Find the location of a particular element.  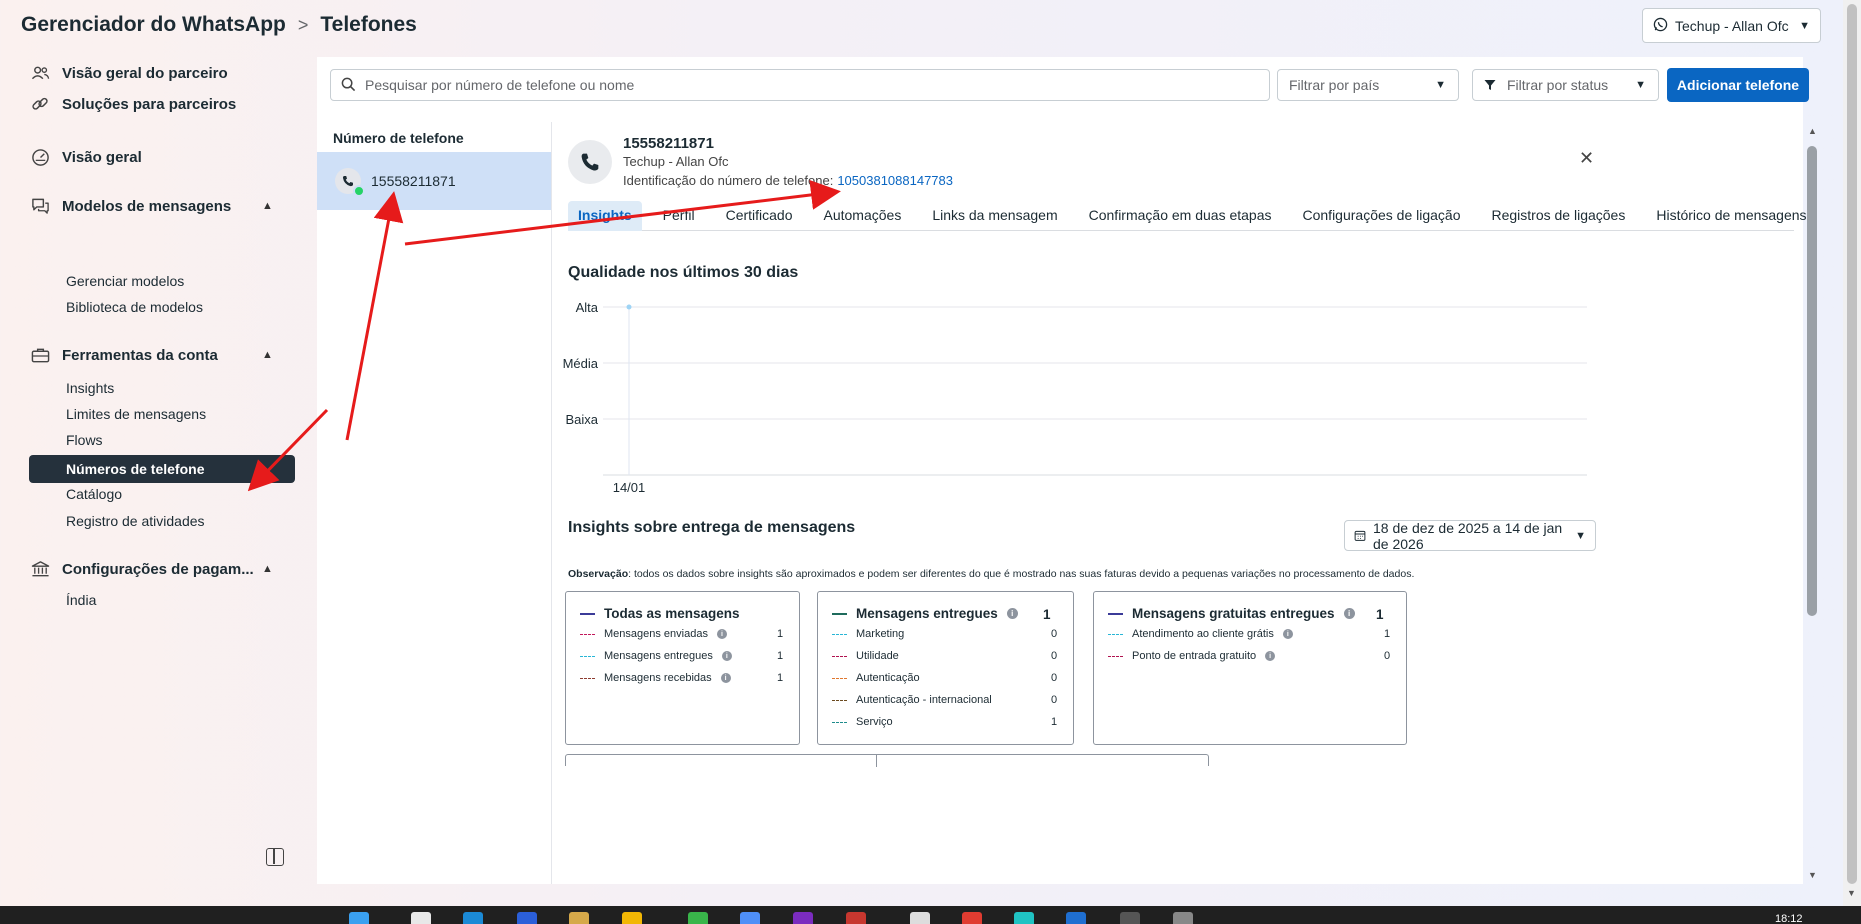

breadcrumb-app-title: Gerenciador do WhatsApp is located at coordinates (153, 25).